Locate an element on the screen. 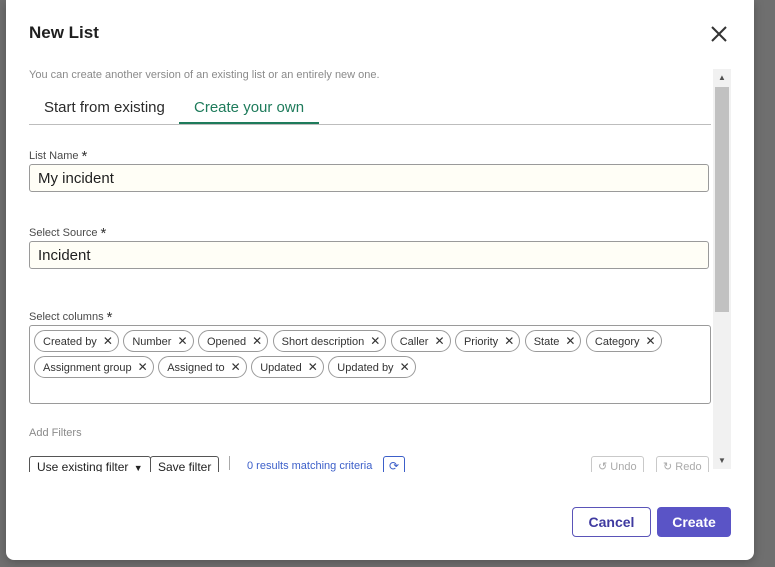 Image resolution: width=775 pixels, height=567 pixels. undo-icon: ↺ is located at coordinates (603, 466).